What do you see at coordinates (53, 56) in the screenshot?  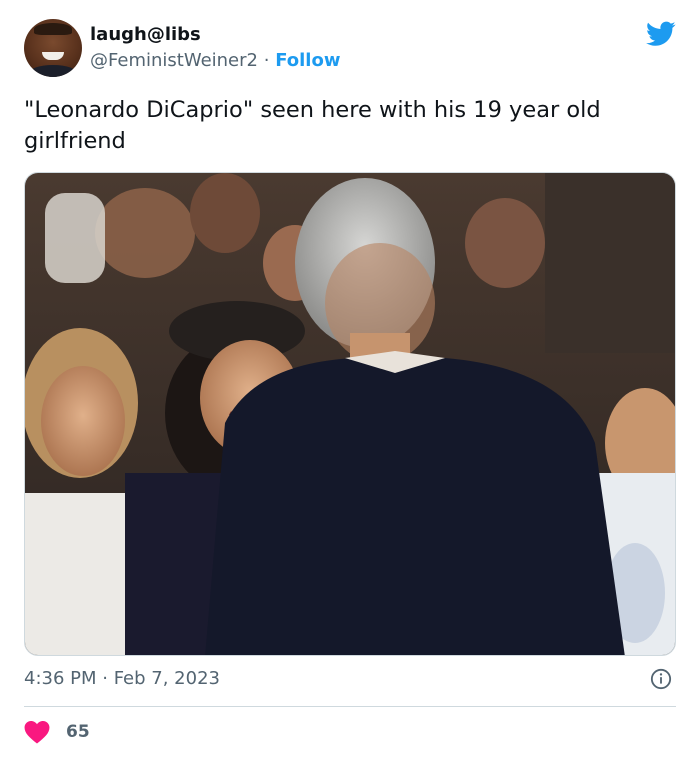 I see `avatar-smile` at bounding box center [53, 56].